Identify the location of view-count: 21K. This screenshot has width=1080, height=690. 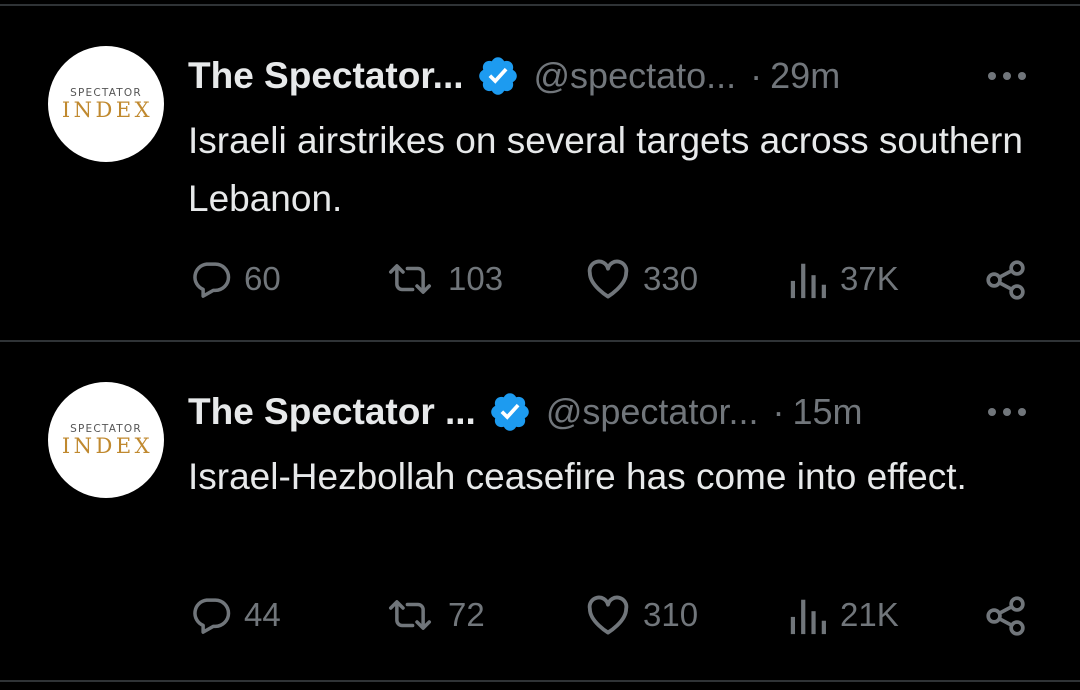
(869, 614).